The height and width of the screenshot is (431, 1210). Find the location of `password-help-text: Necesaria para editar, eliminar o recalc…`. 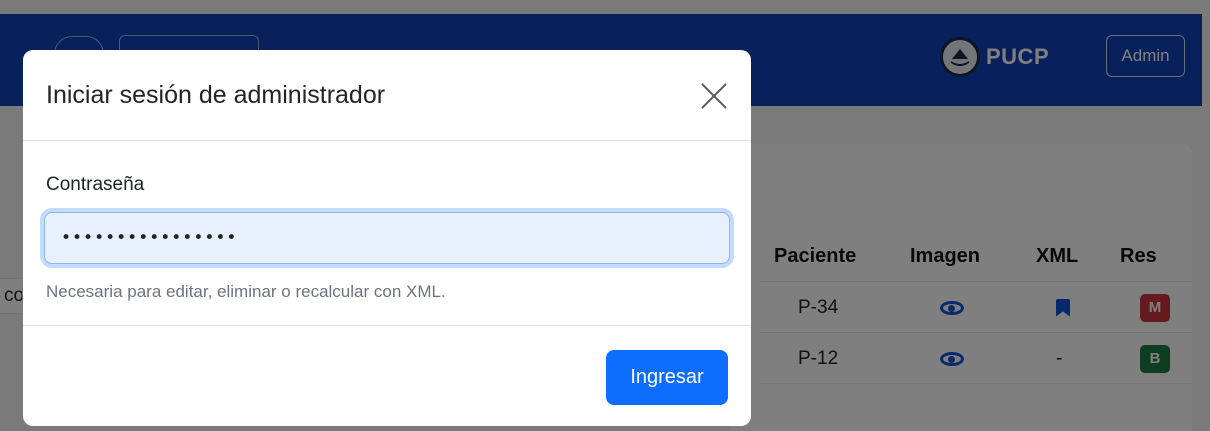

password-help-text: Necesaria para editar, eliminar o recalc… is located at coordinates (246, 291).